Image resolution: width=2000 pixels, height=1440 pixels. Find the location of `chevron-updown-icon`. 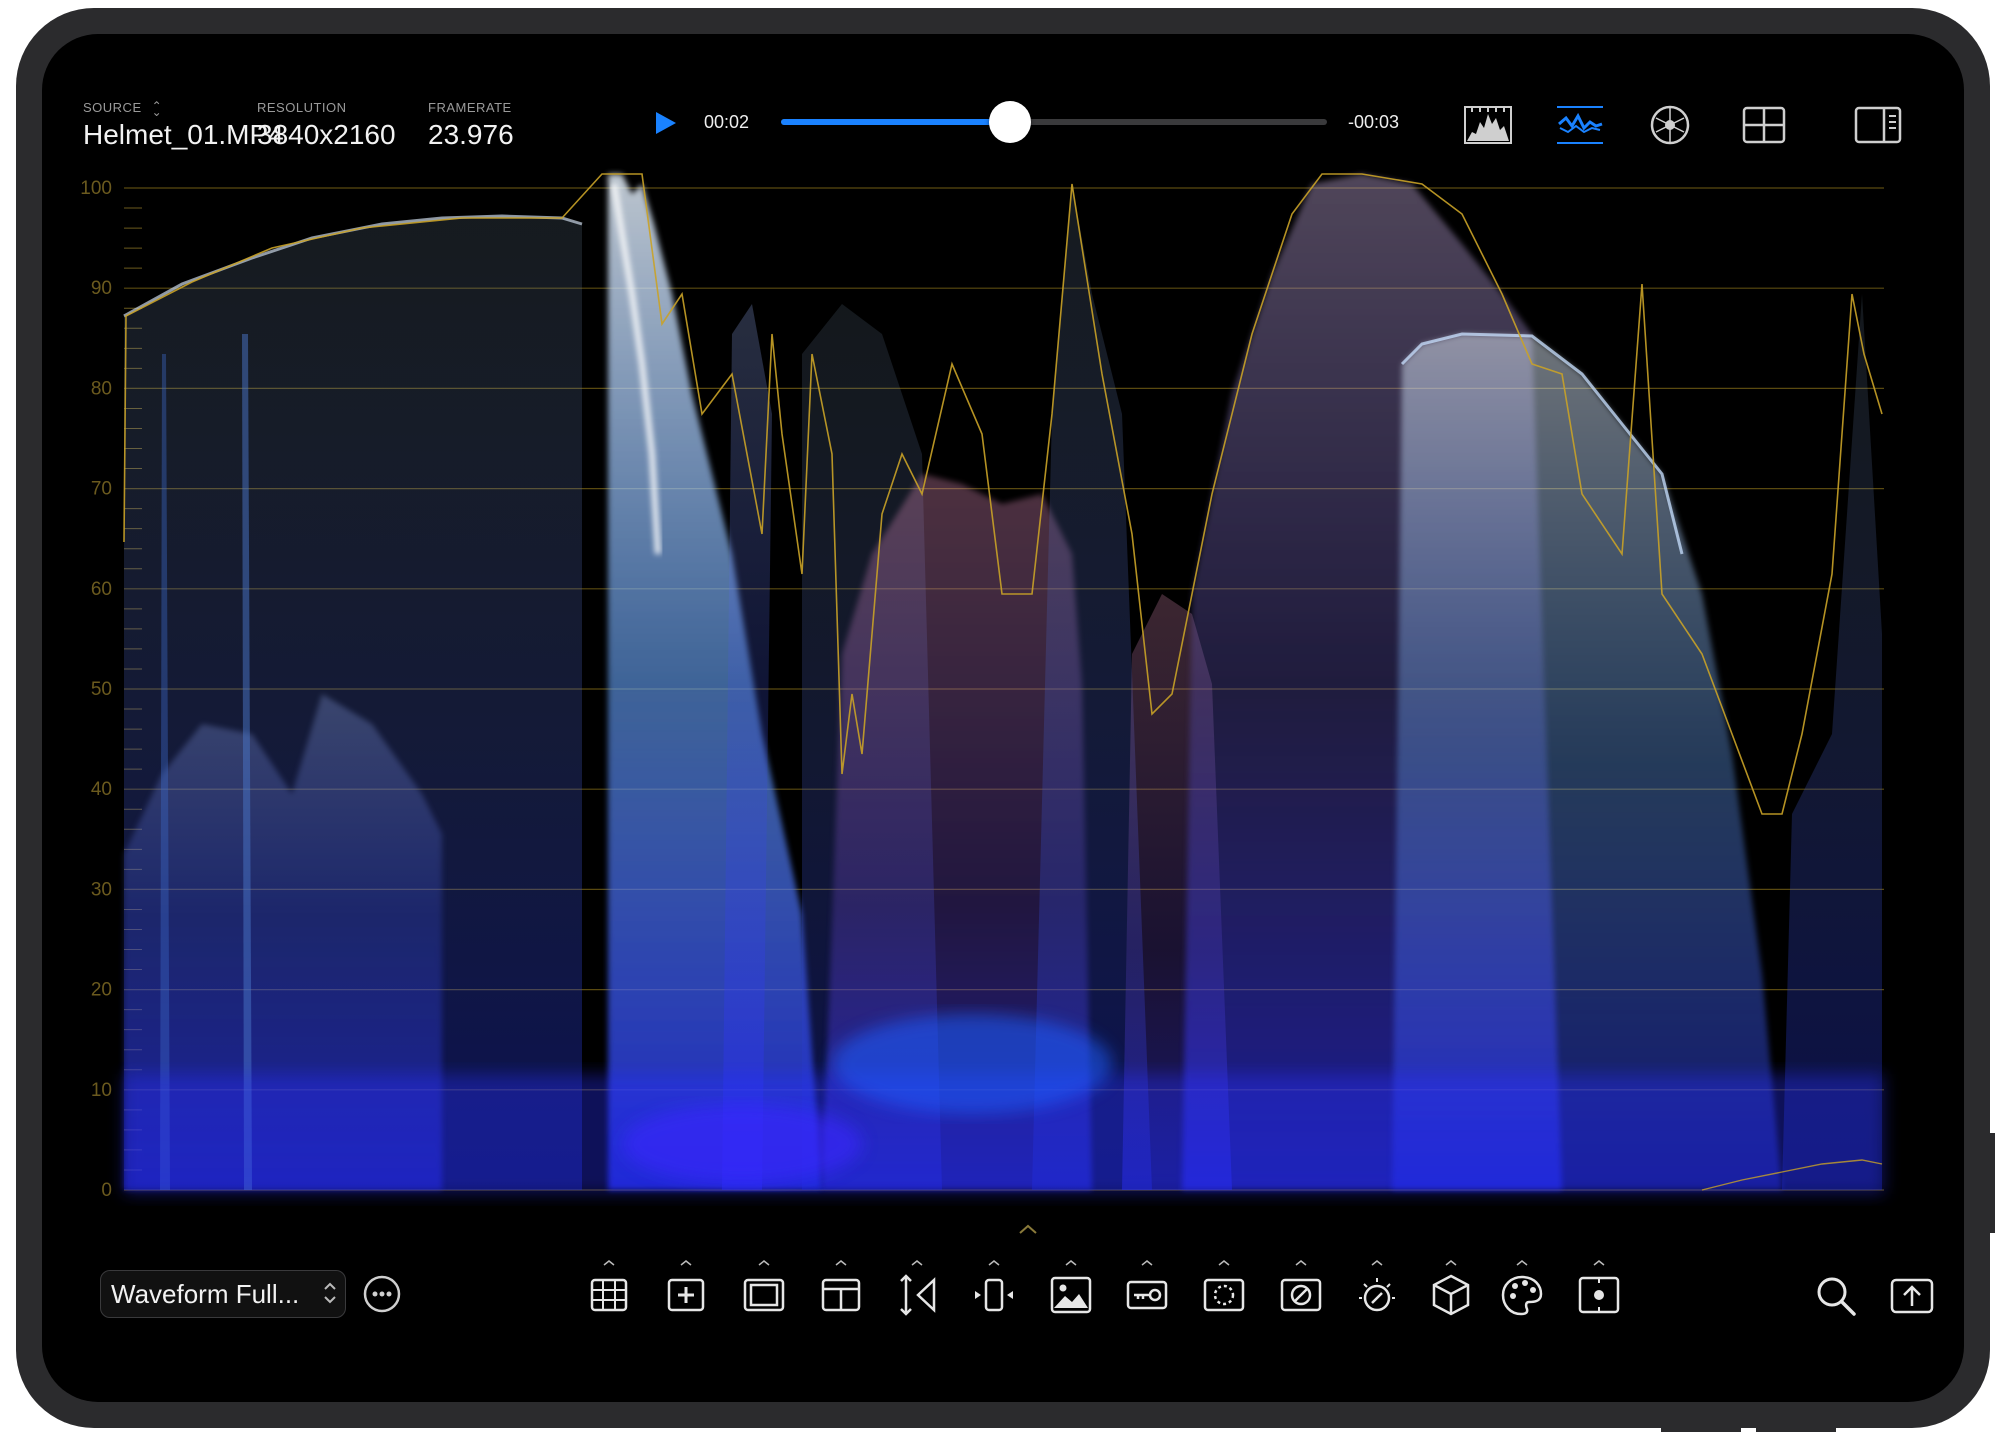

chevron-updown-icon is located at coordinates (330, 1293).